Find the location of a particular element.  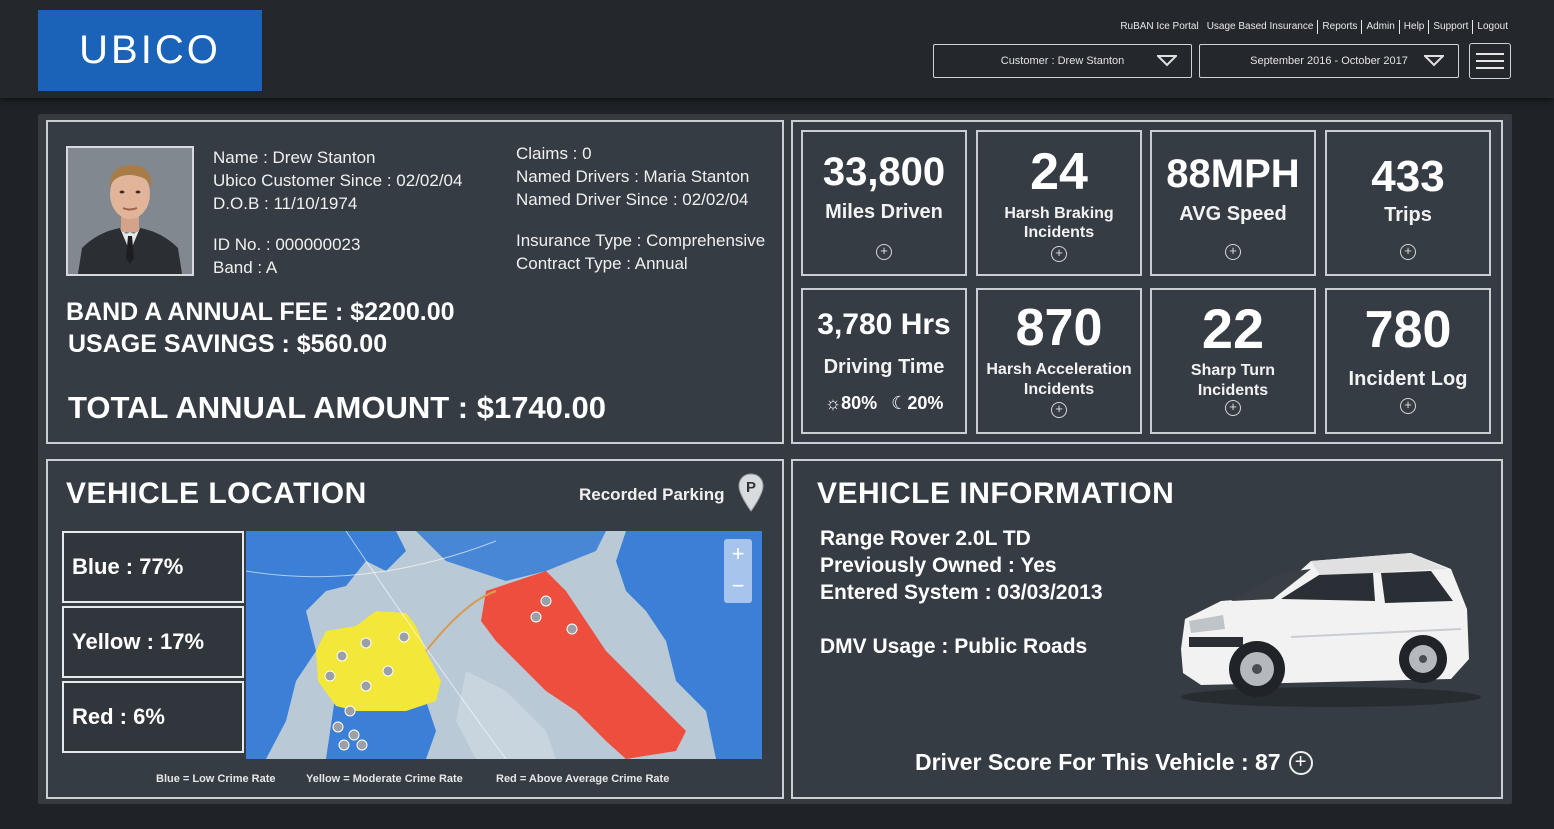

crime-legend-yellow: Yellow = Moderate Crime Rate is located at coordinates (384, 779).